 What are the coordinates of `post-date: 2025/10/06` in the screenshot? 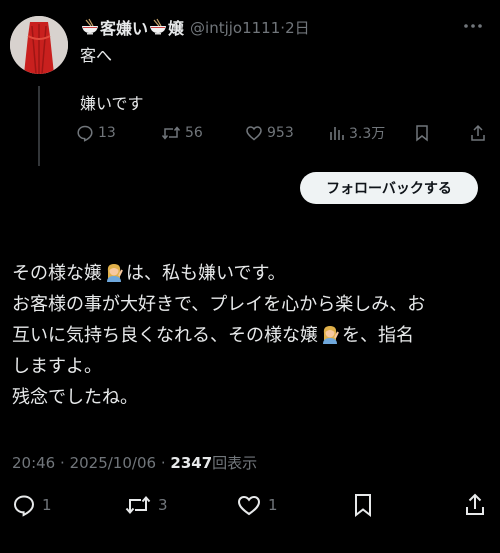 It's located at (113, 463).